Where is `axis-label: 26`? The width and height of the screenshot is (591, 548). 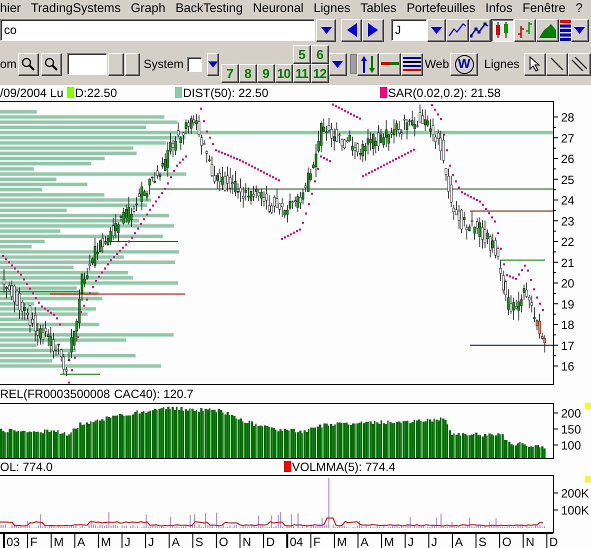 axis-label: 26 is located at coordinates (567, 159).